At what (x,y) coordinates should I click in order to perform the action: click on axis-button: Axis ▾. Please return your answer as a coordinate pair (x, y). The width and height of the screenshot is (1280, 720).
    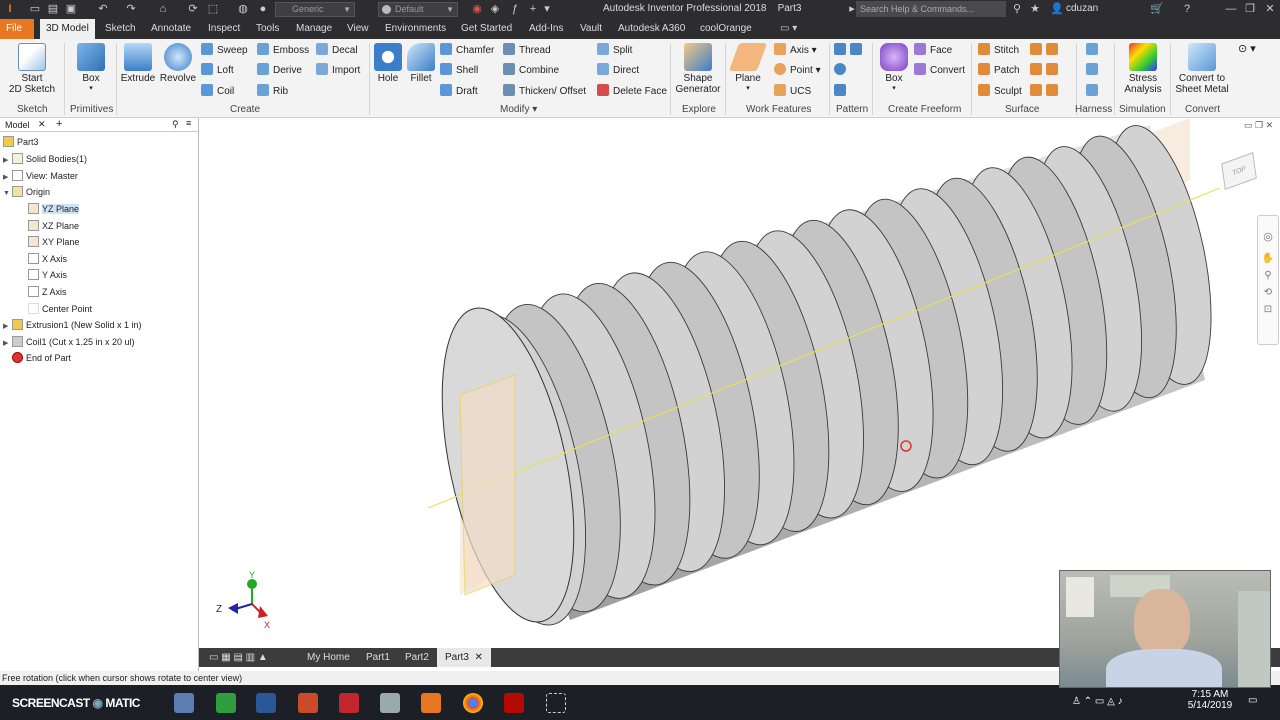
    Looking at the image, I should click on (795, 51).